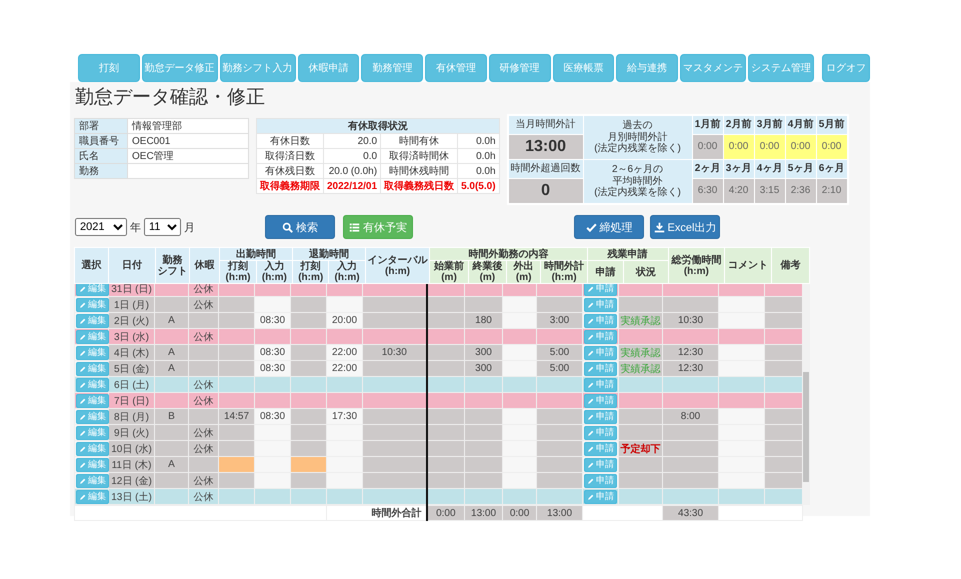  I want to click on table-cell: 8:00, so click(690, 416).